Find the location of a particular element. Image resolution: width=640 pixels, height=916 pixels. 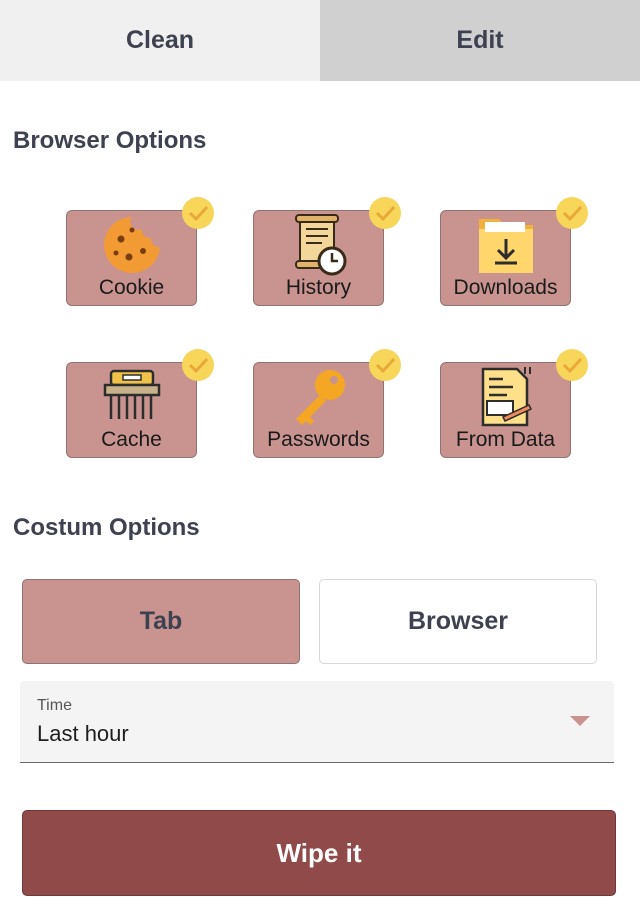

time-select-value: Last hour is located at coordinates (83, 733).